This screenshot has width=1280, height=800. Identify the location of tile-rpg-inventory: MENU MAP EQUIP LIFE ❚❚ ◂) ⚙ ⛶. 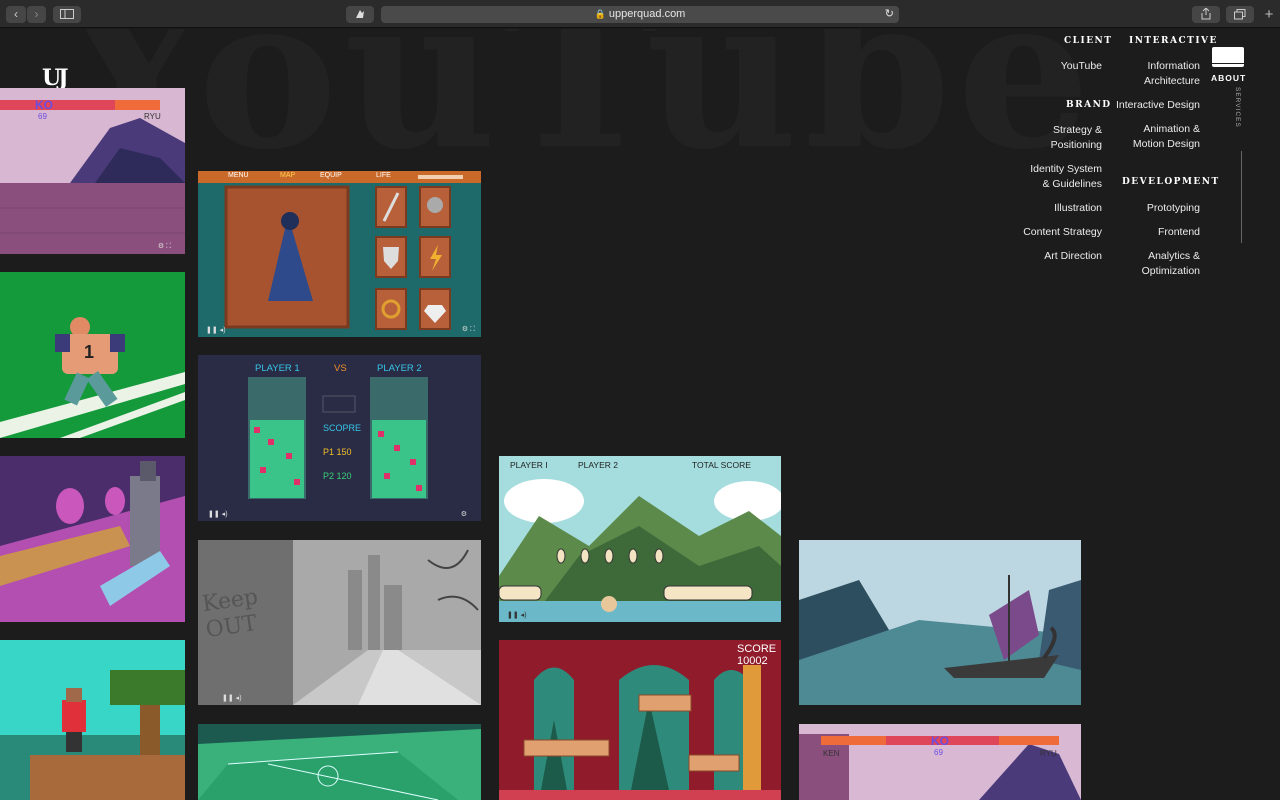
(339, 254).